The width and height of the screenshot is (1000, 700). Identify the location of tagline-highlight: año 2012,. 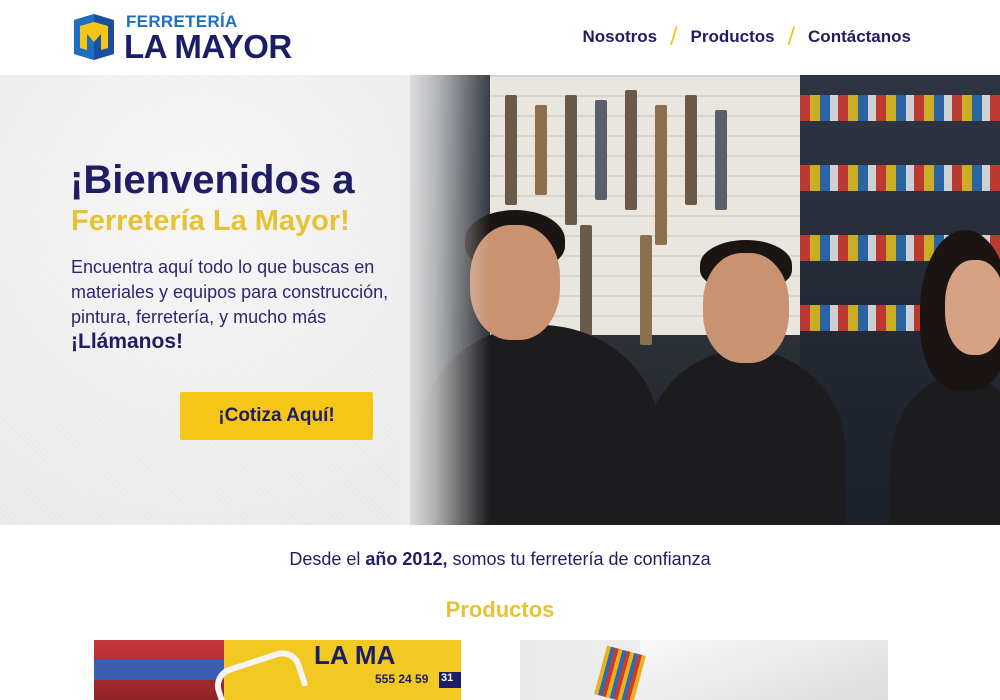
(406, 559).